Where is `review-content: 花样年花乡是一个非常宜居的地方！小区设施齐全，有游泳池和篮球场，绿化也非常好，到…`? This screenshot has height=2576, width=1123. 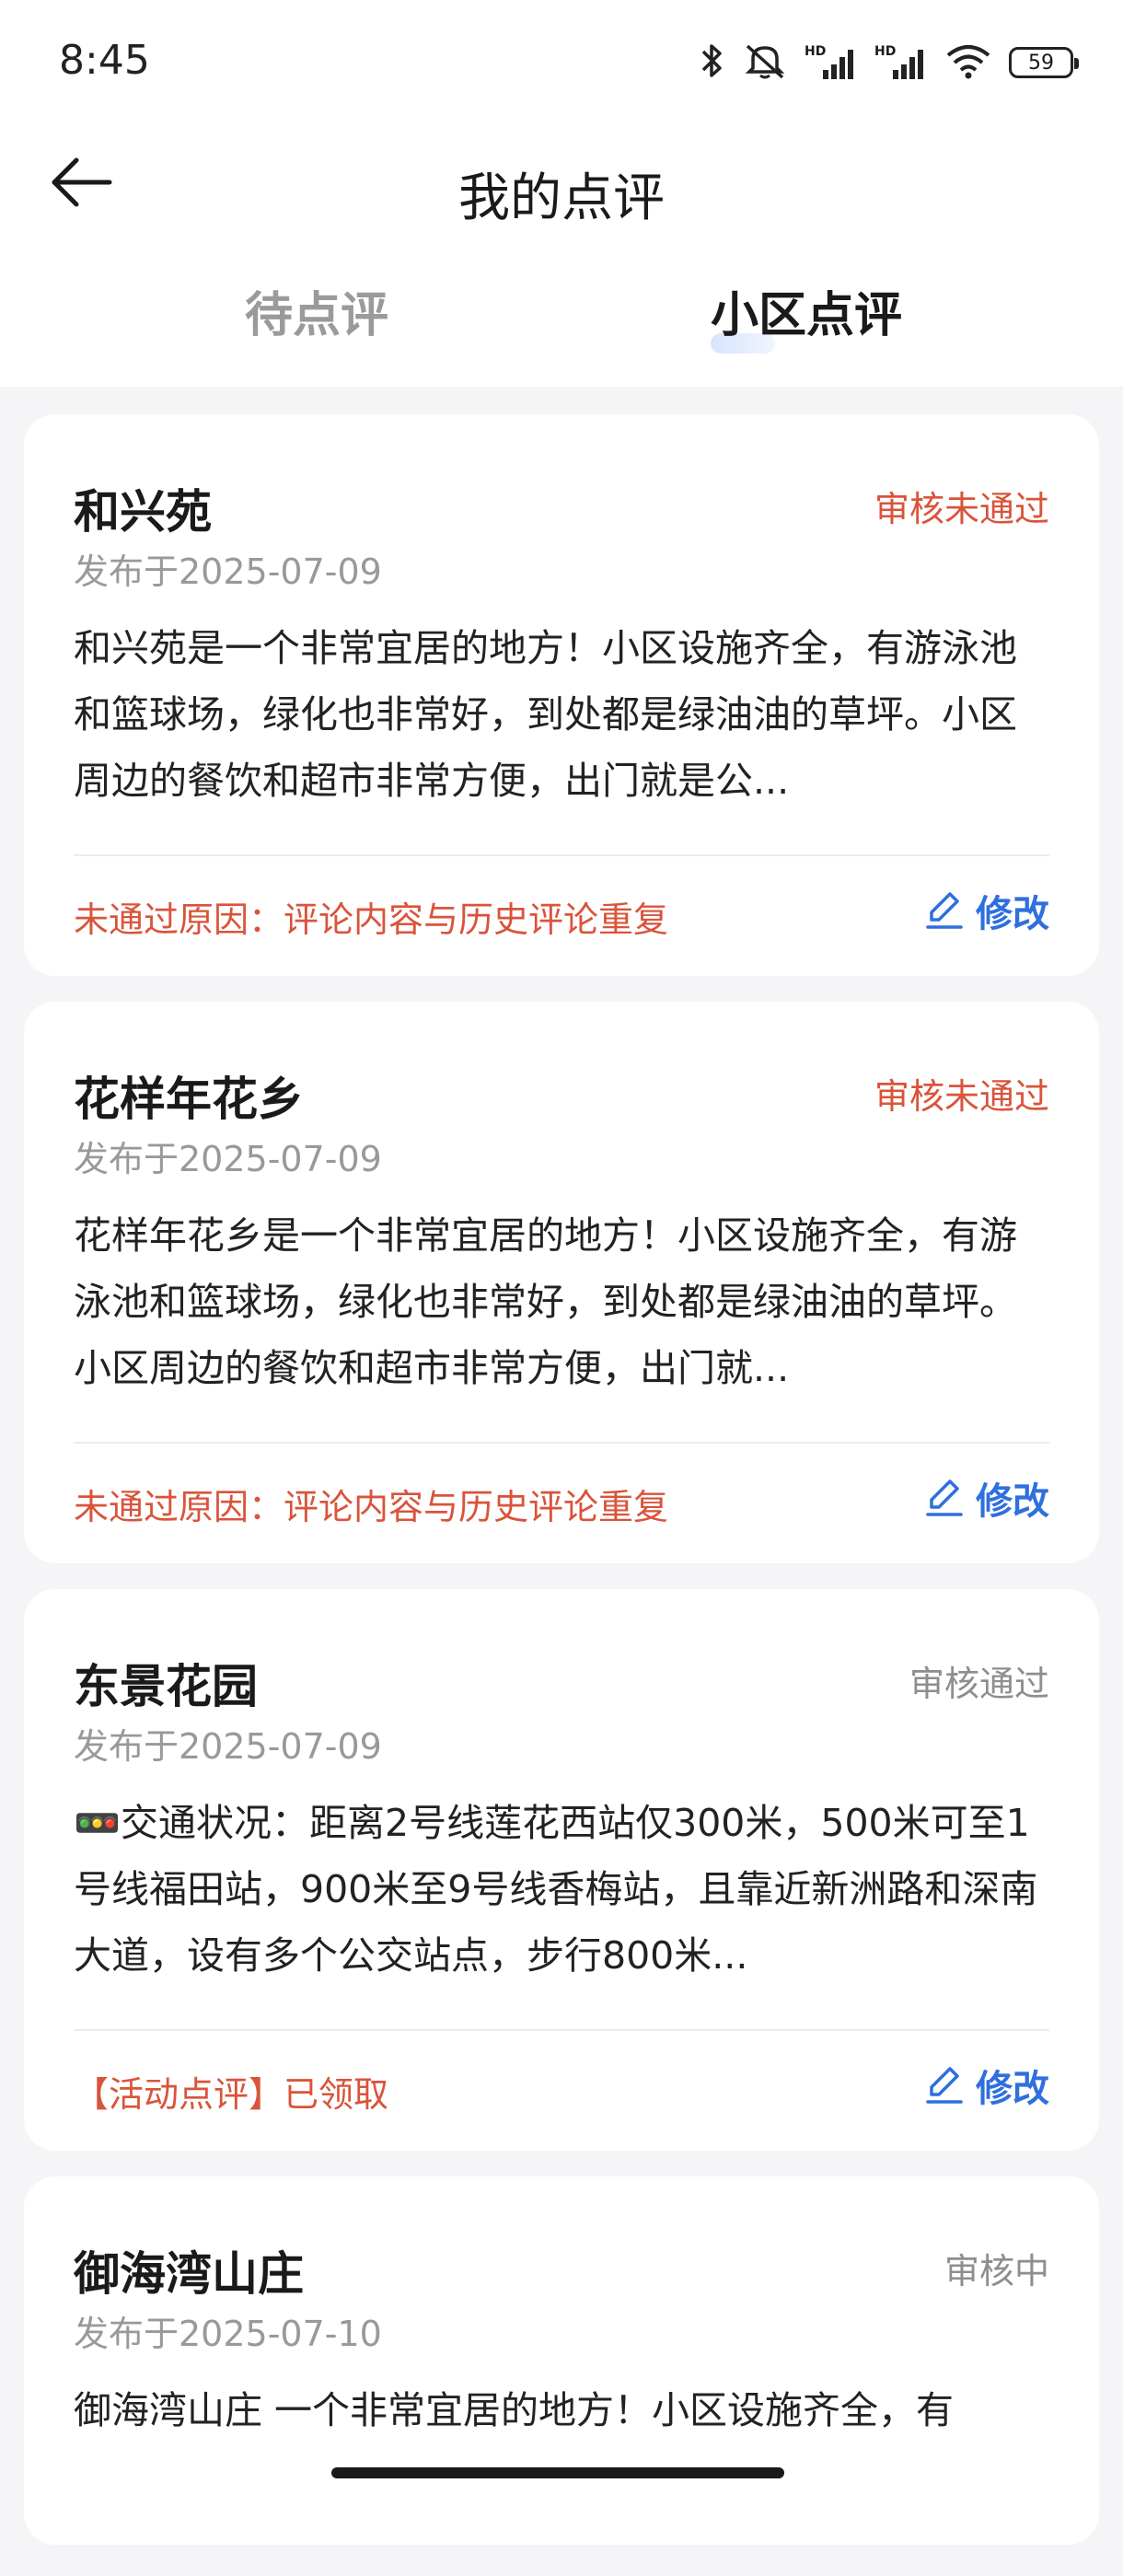 review-content: 花样年花乡是一个非常宜居的地方！小区设施齐全，有游泳池和篮球场，绿化也非常好，到… is located at coordinates (546, 1301).